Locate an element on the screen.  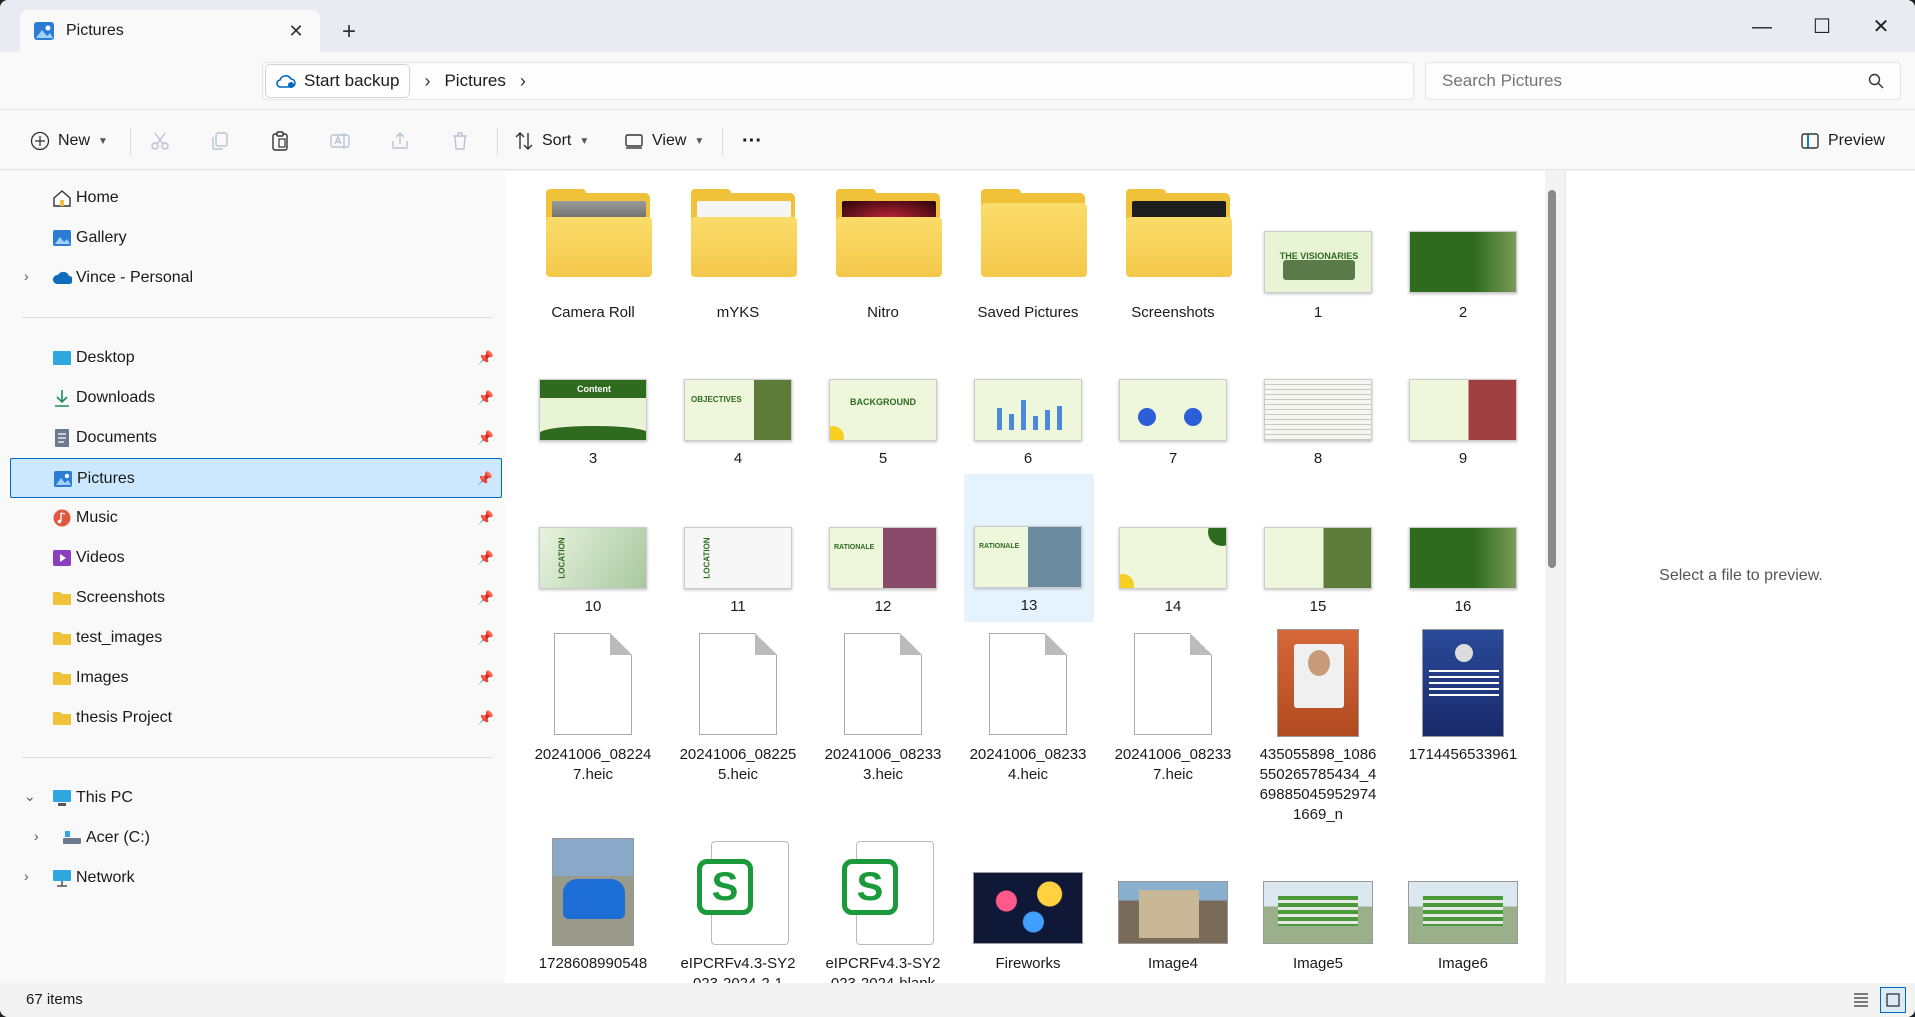
image-6-file: Image6 is located at coordinates (1463, 909).